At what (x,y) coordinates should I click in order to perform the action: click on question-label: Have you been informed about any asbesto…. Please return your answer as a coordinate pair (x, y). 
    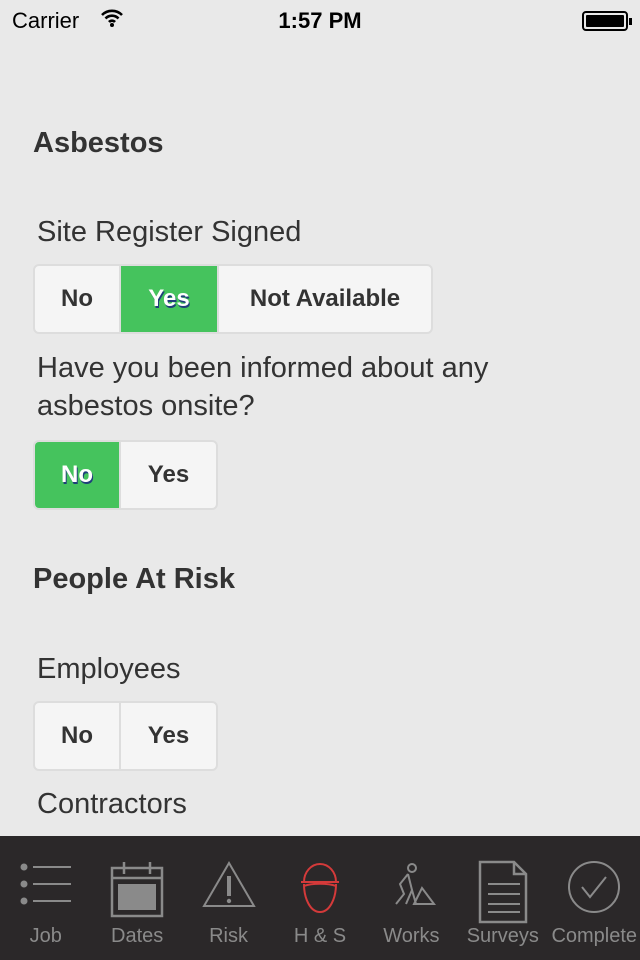
    Looking at the image, I should click on (263, 387).